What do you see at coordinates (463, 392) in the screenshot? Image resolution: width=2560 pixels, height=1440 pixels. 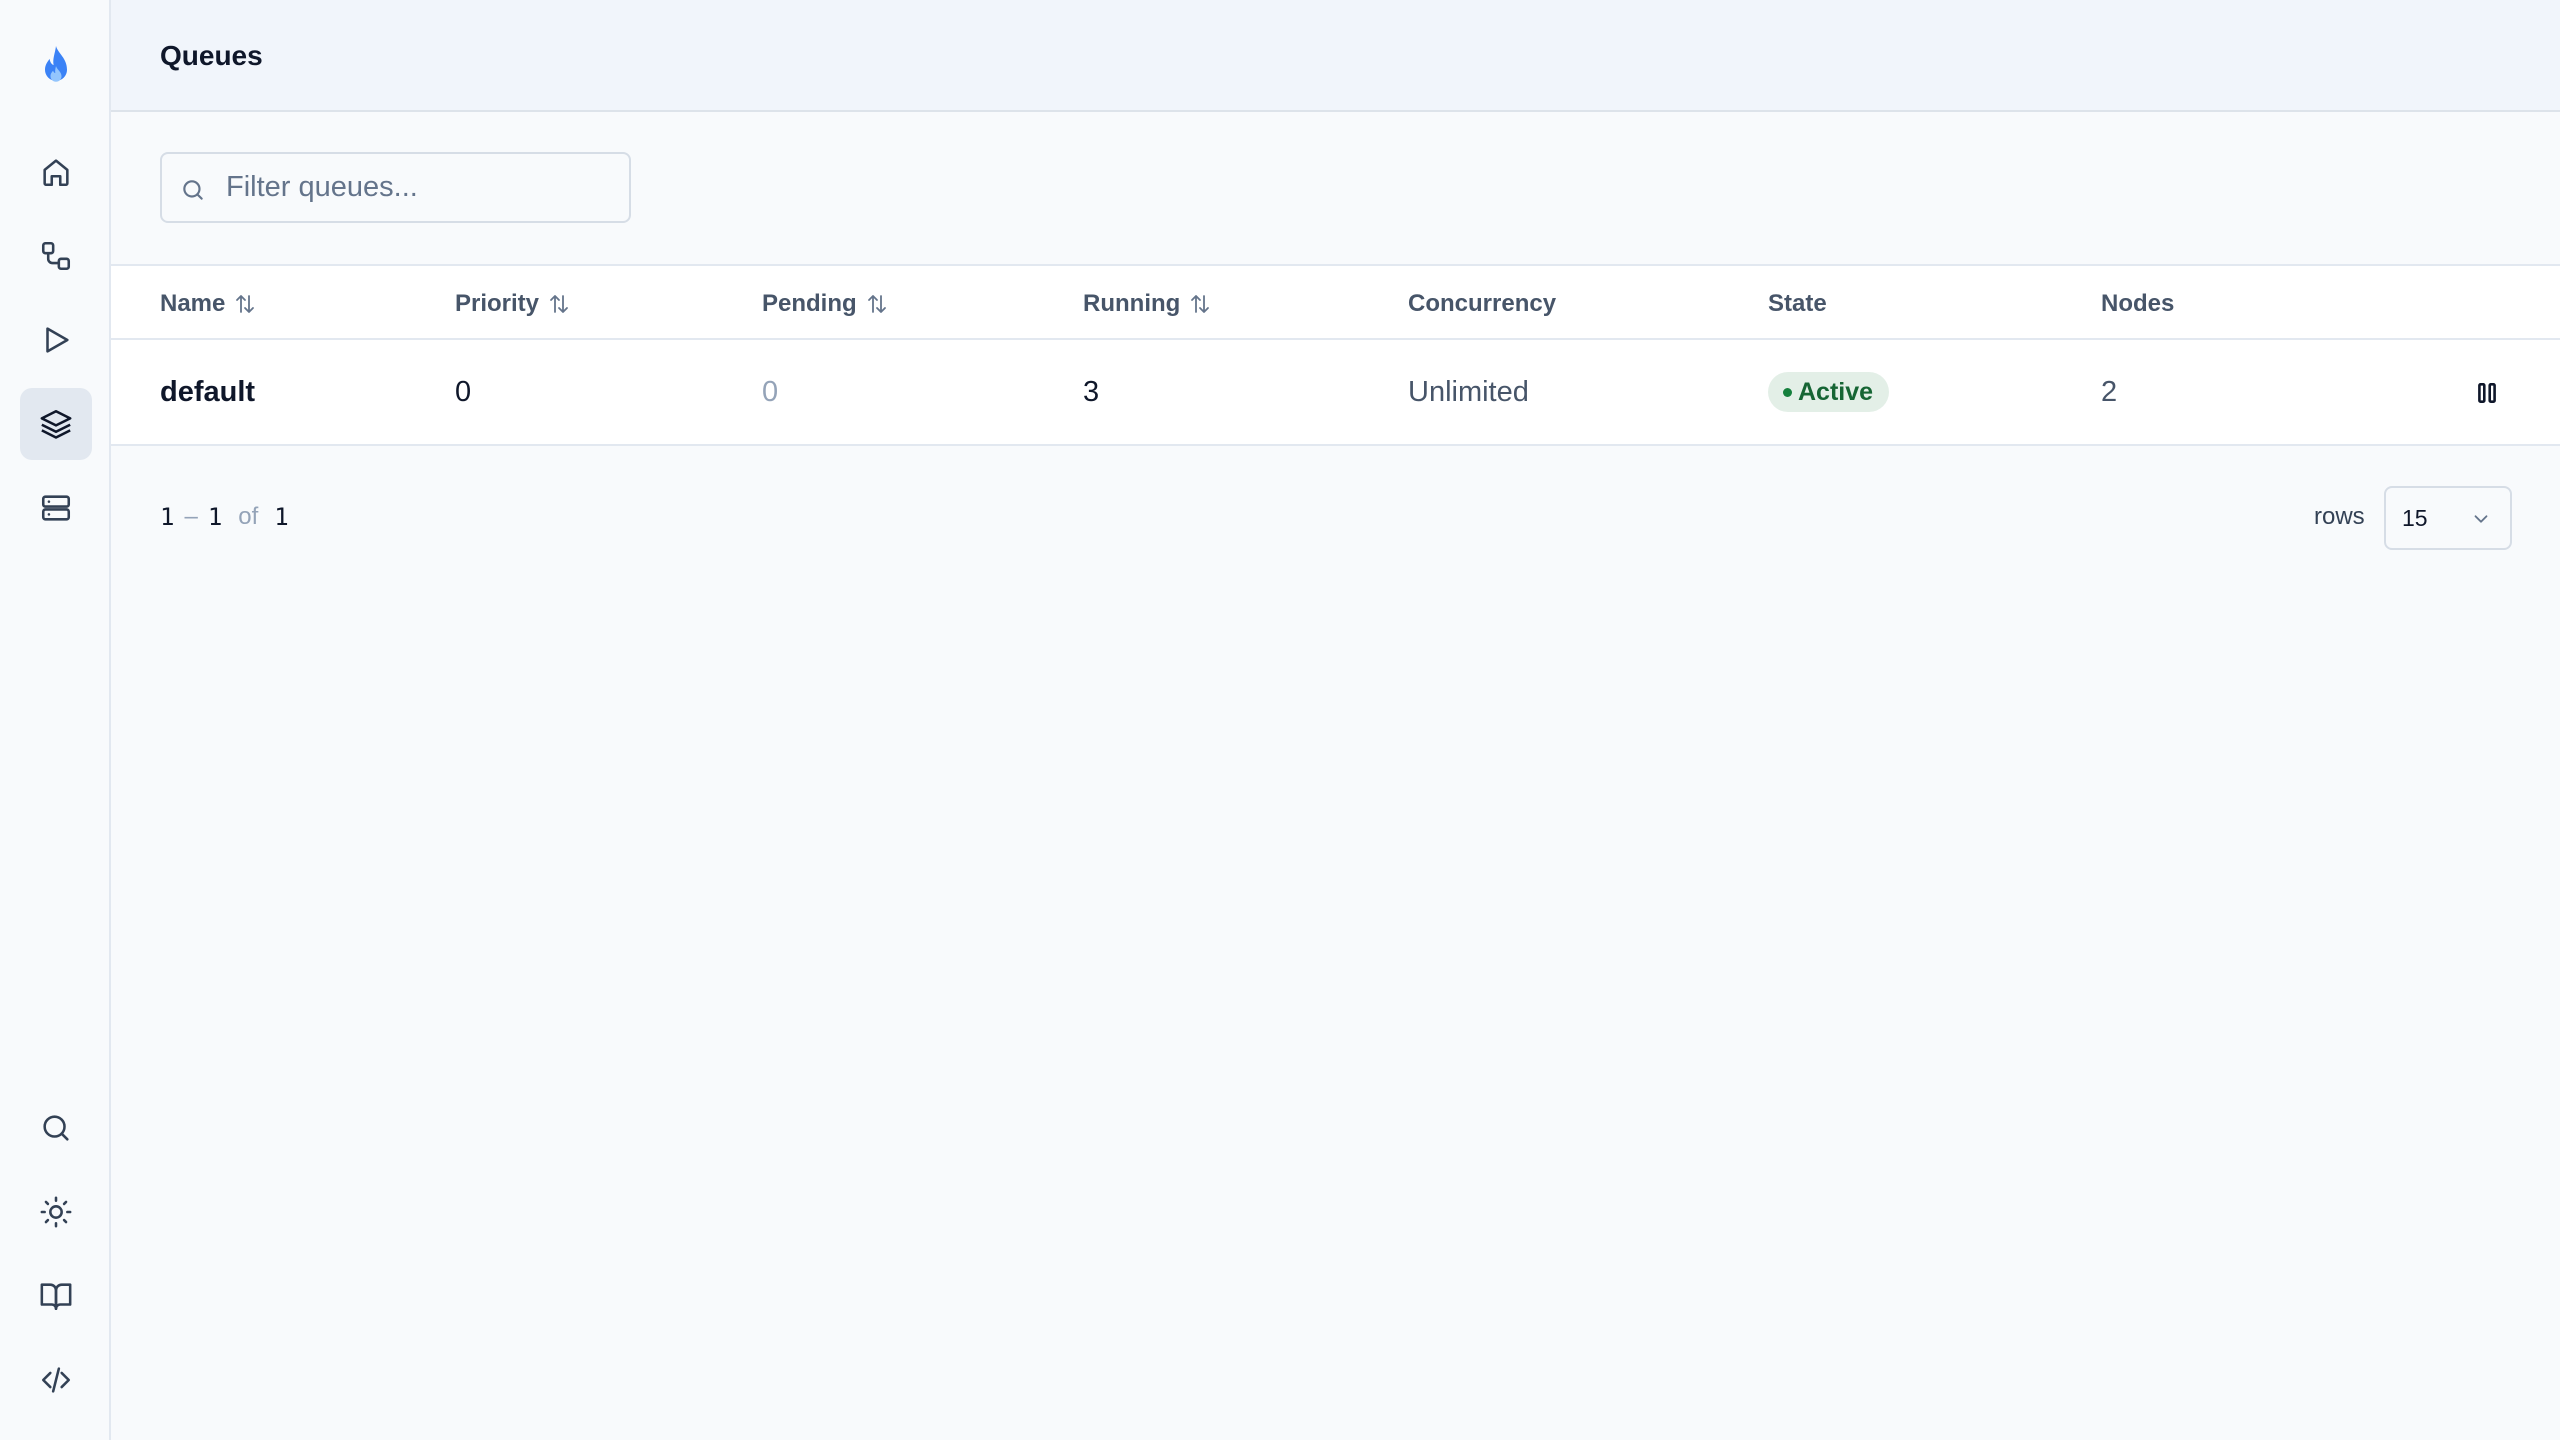 I see `queue-priority: 0` at bounding box center [463, 392].